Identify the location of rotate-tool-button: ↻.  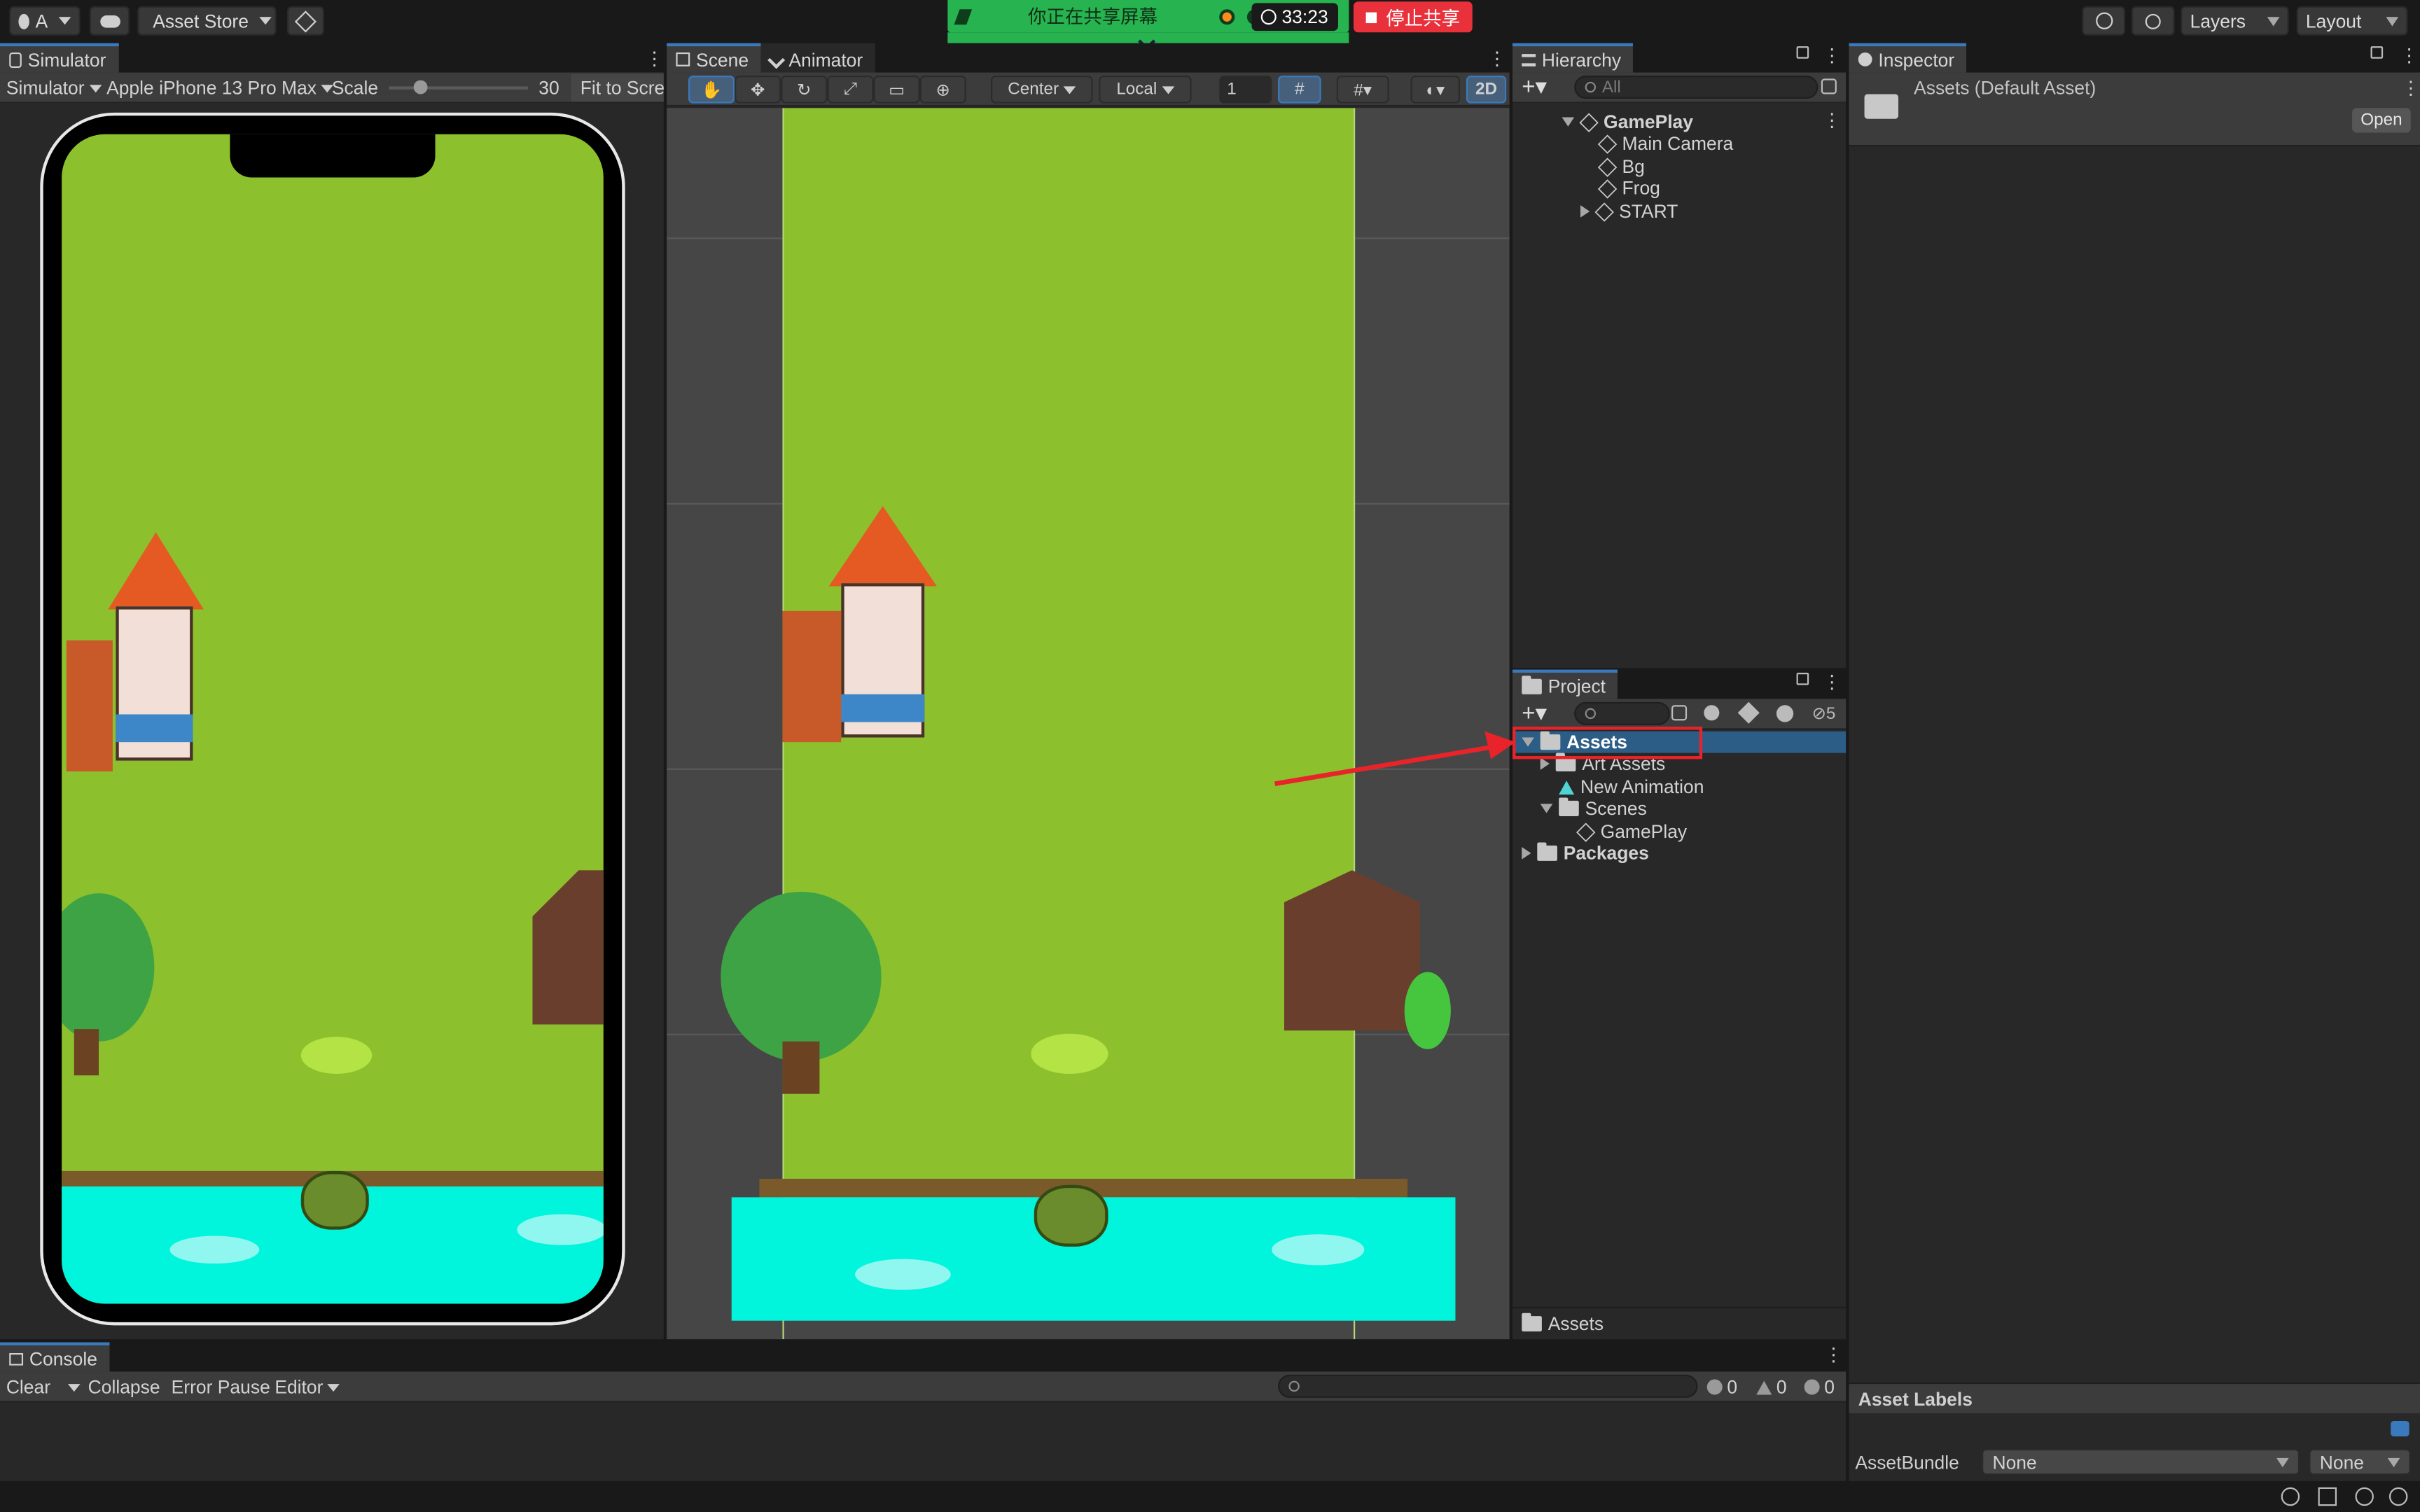
(805, 90).